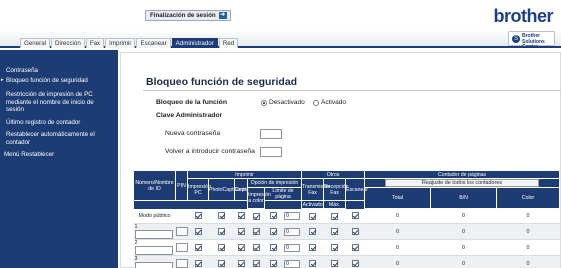 Image resolution: width=561 pixels, height=268 pixels. What do you see at coordinates (154, 185) in the screenshot?
I see `col-id-header: Número/Nombre de ID` at bounding box center [154, 185].